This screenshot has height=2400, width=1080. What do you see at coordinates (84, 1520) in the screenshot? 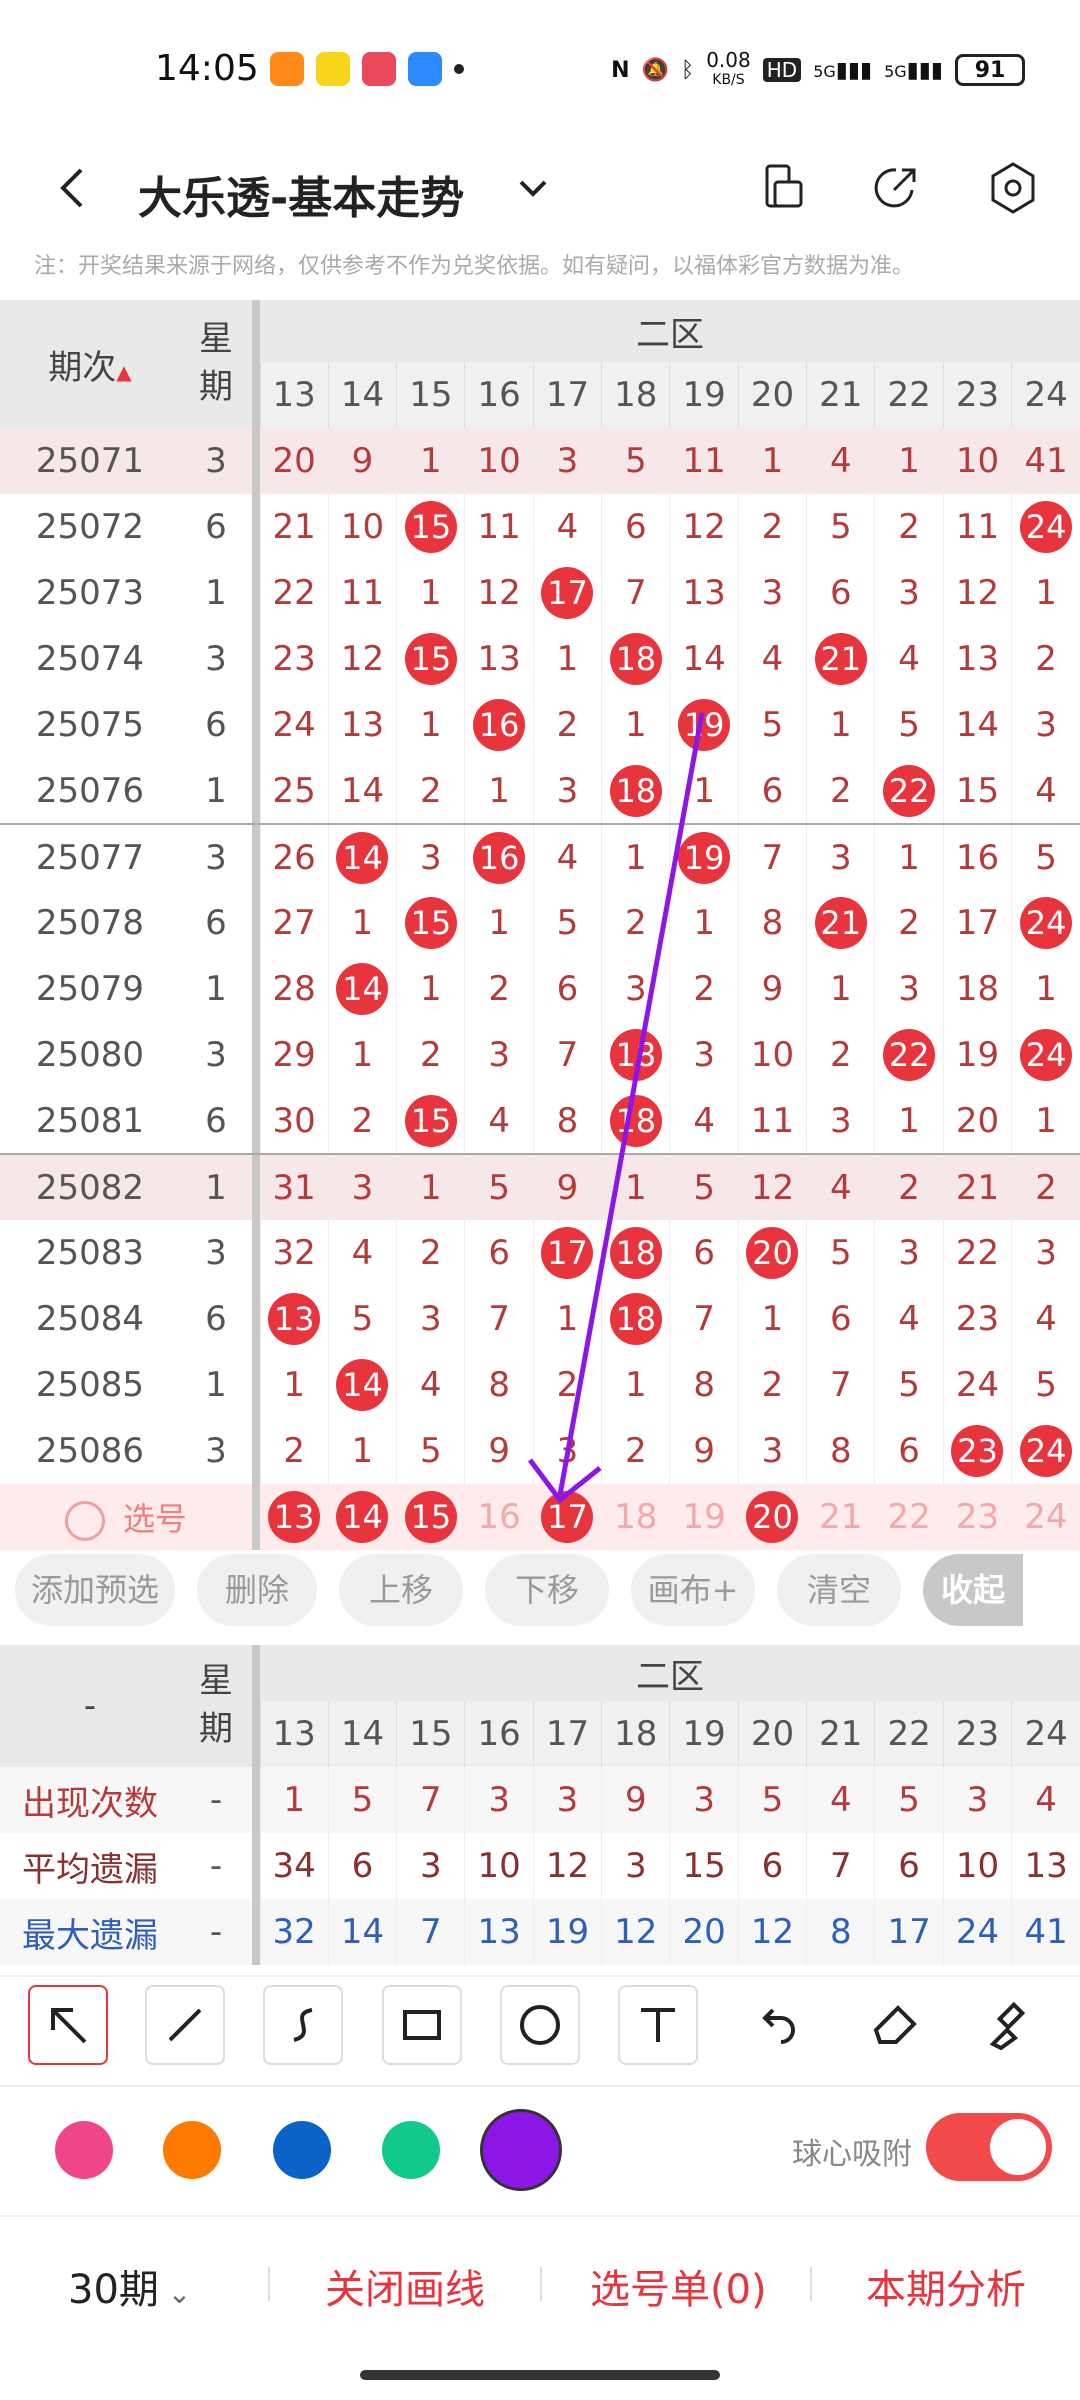
I see `radio-icon` at bounding box center [84, 1520].